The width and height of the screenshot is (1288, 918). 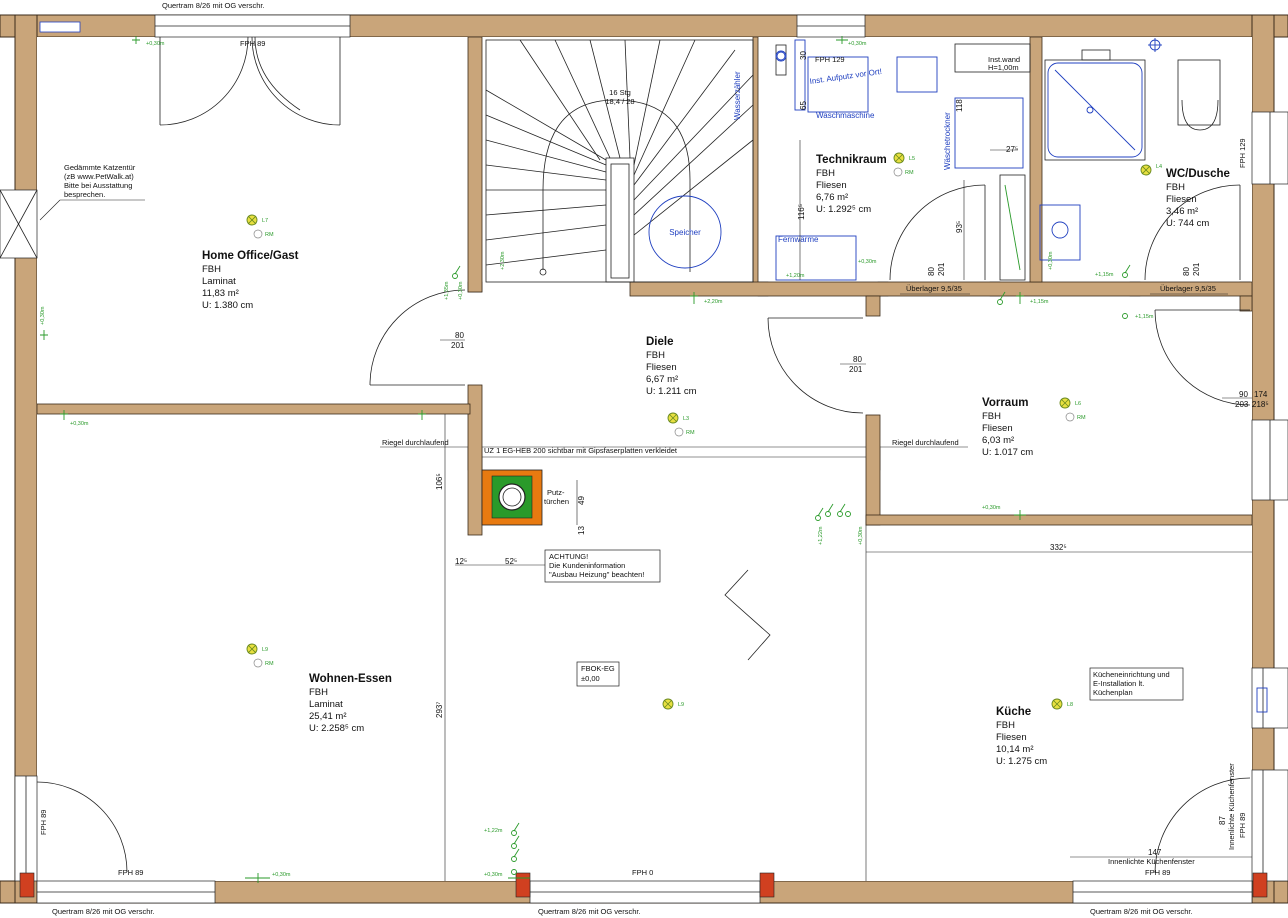 I want to click on installwand-label-2: H=1,00m, so click(x=1003, y=67).